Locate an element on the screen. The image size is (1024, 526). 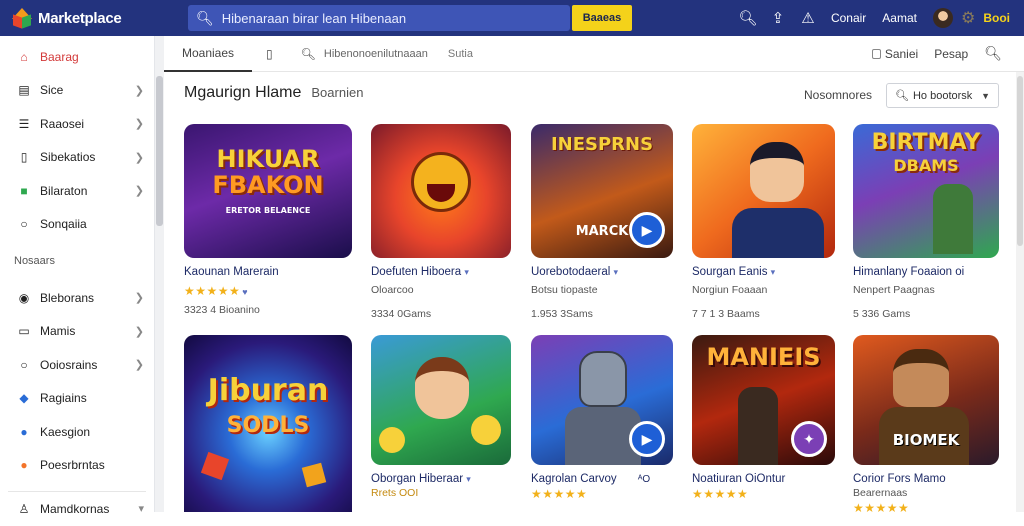
sidebar-item-ragiains: ◆ Ragiains is located at coordinates (77, 399).